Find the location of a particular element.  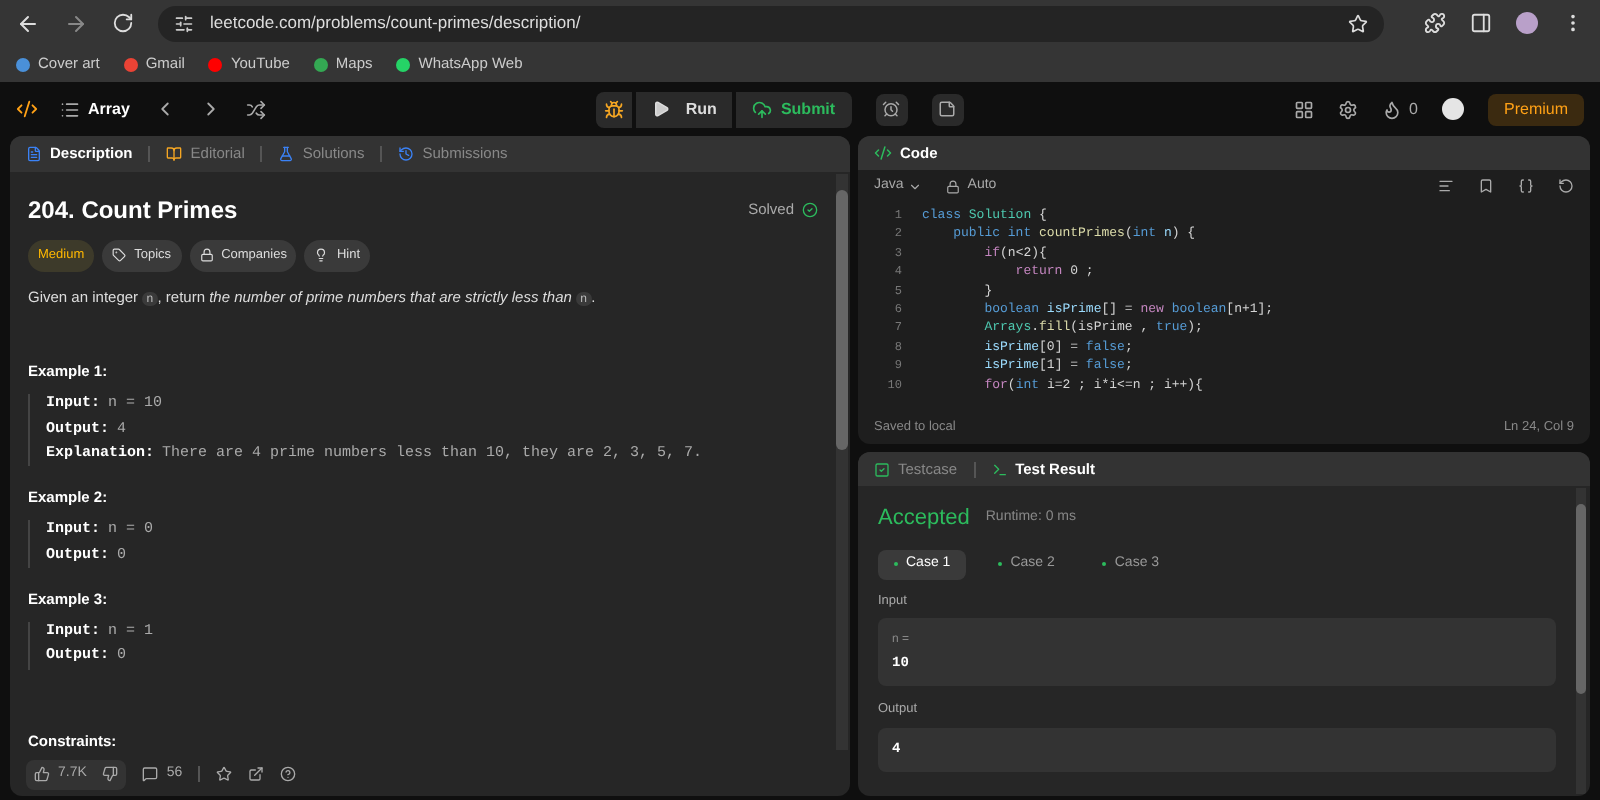

bookmark-star-icon is located at coordinates (1358, 23).